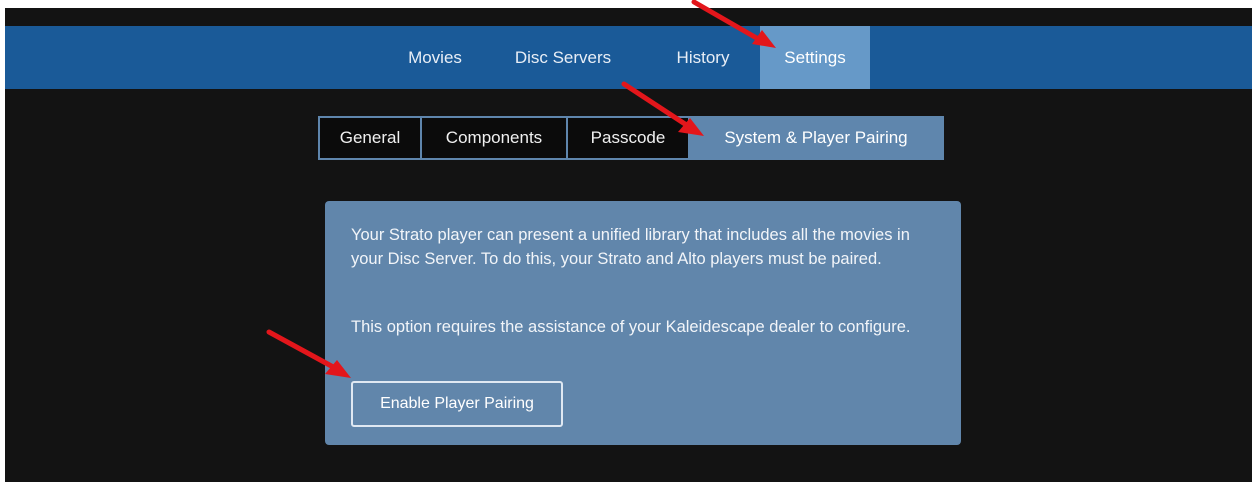  What do you see at coordinates (370, 138) in the screenshot?
I see `tab-general: General` at bounding box center [370, 138].